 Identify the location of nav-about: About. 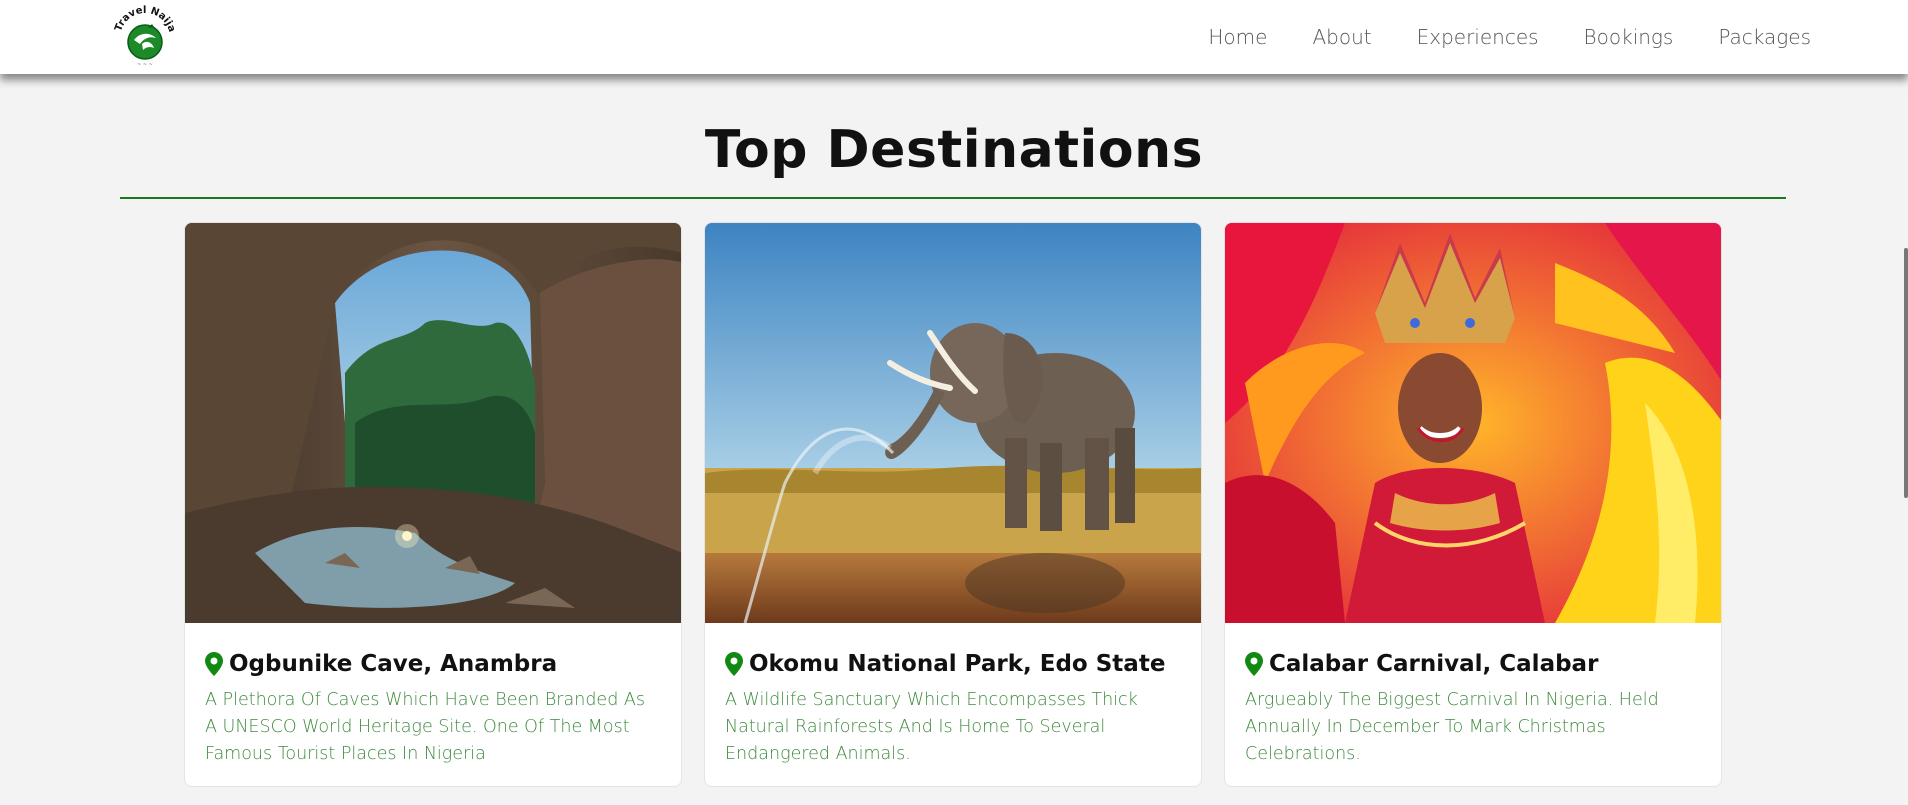
(1341, 37).